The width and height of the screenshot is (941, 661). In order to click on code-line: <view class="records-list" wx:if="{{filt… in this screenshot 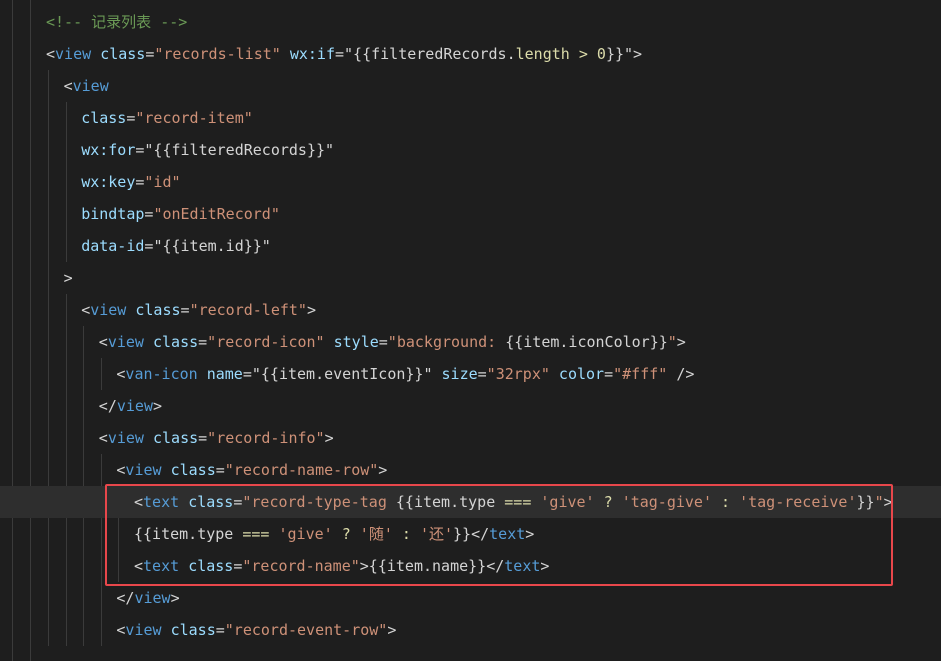, I will do `click(470, 54)`.